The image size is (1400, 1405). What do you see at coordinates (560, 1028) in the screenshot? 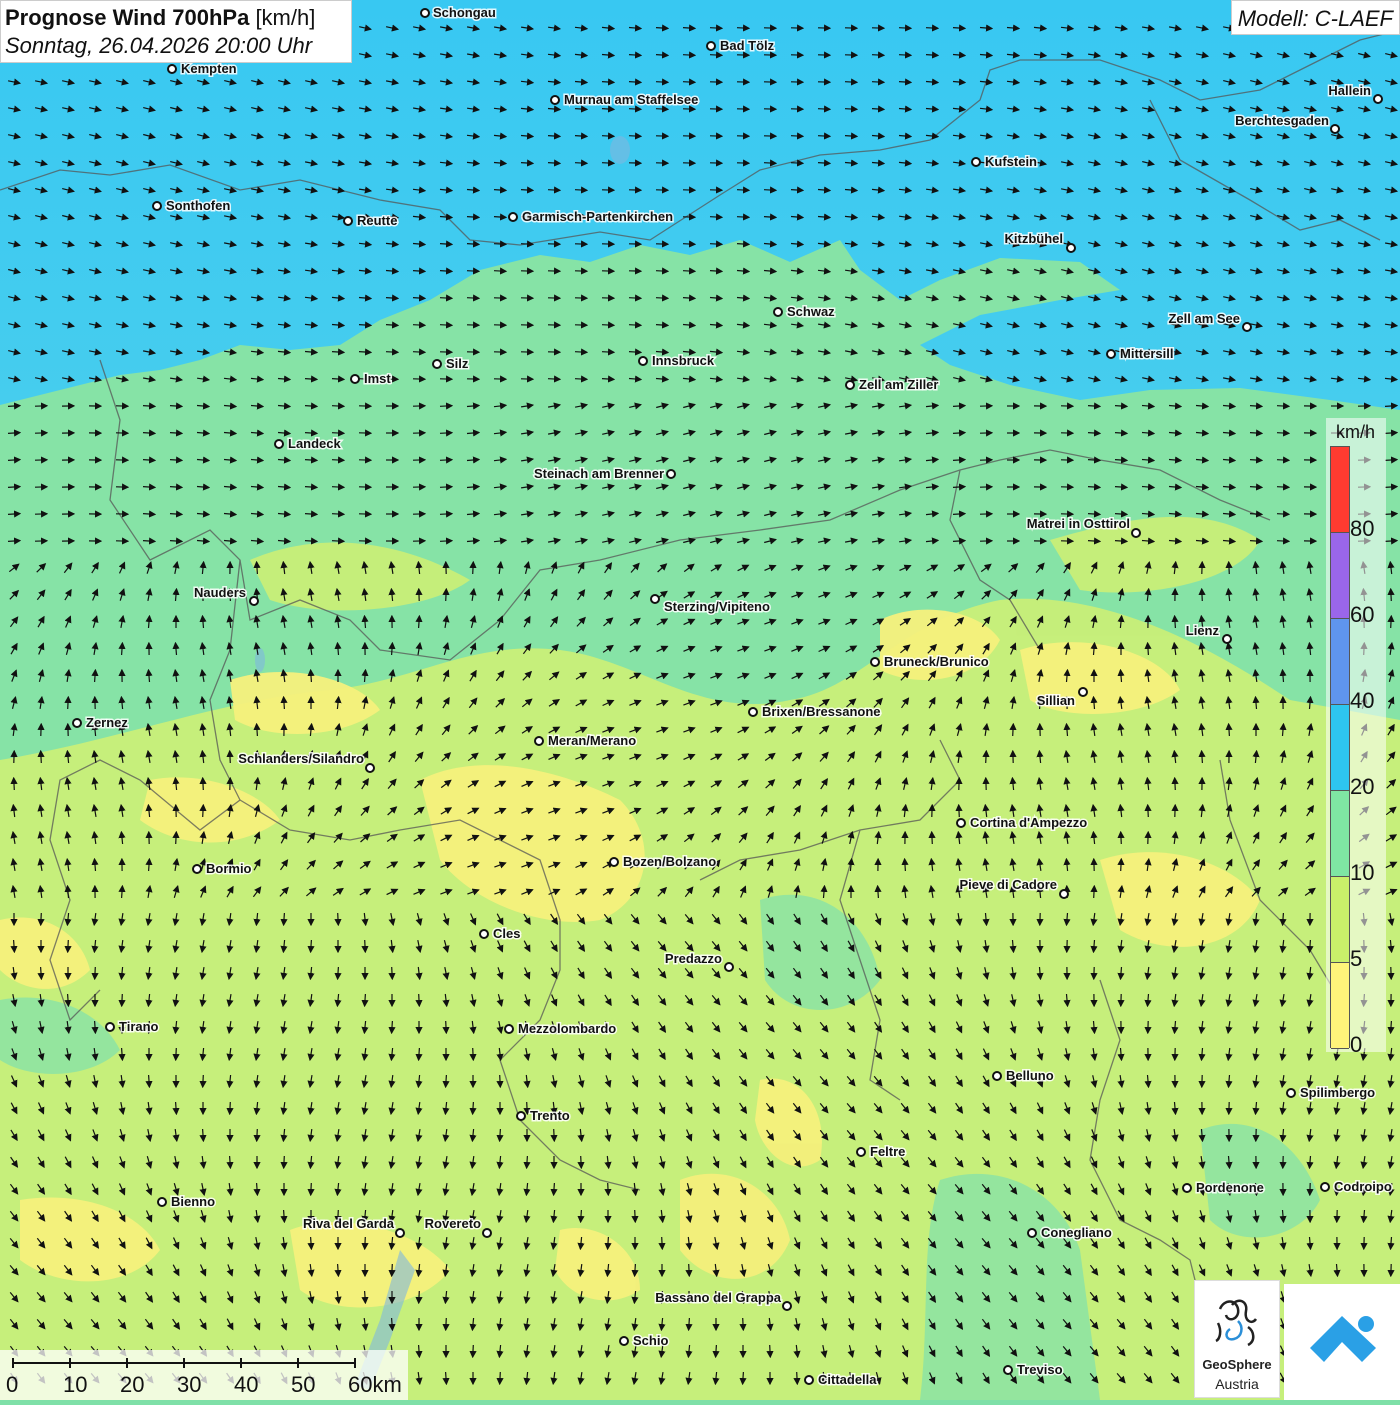
I see `city-marker: Mezzolombardo` at bounding box center [560, 1028].